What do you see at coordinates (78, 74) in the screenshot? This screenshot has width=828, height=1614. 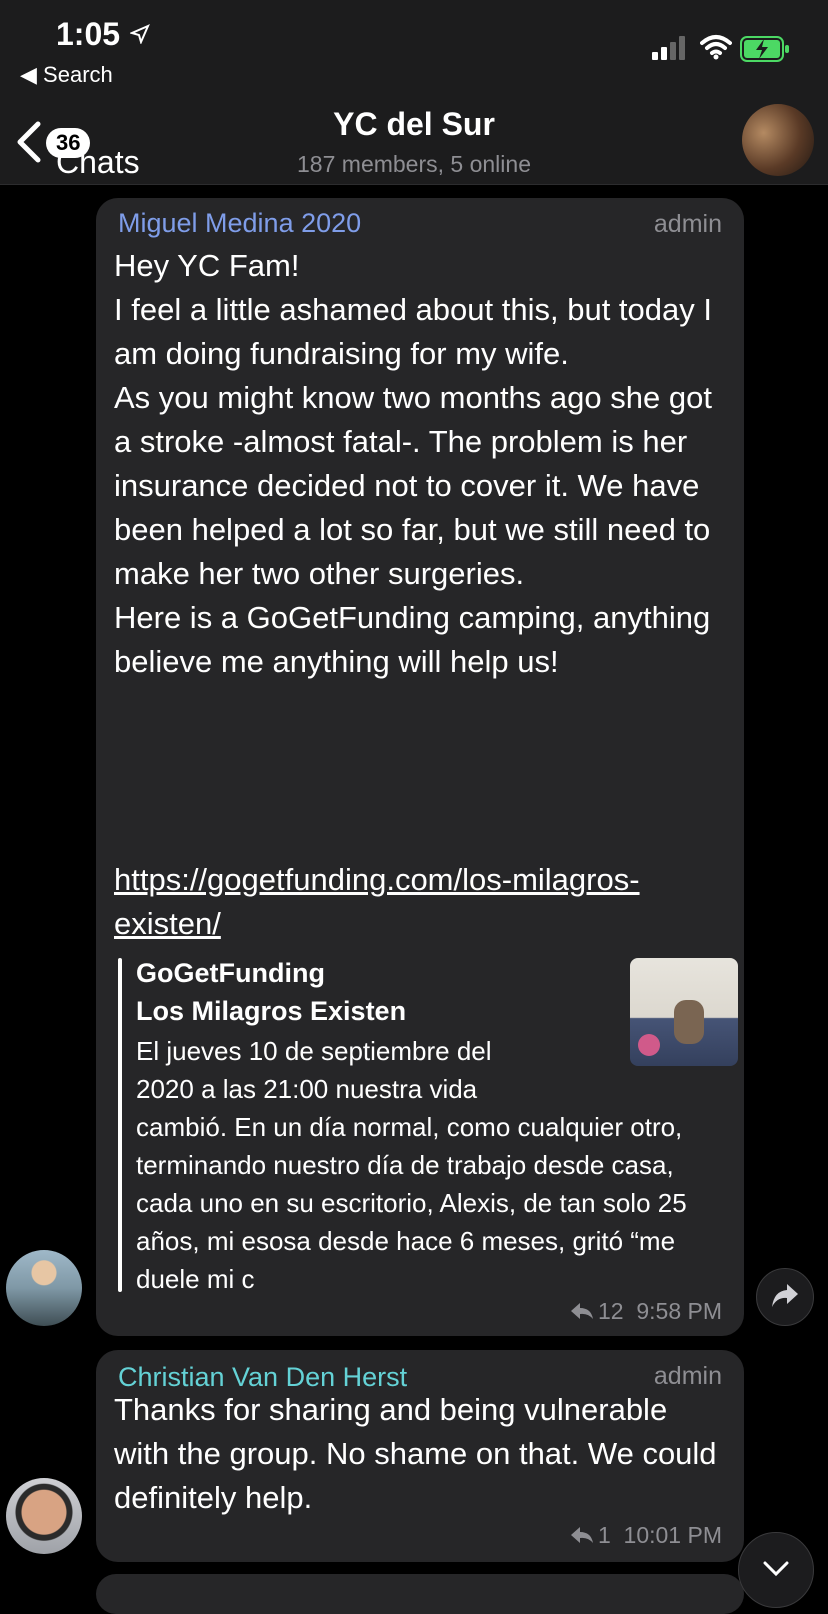 I see `back-app-label: Search` at bounding box center [78, 74].